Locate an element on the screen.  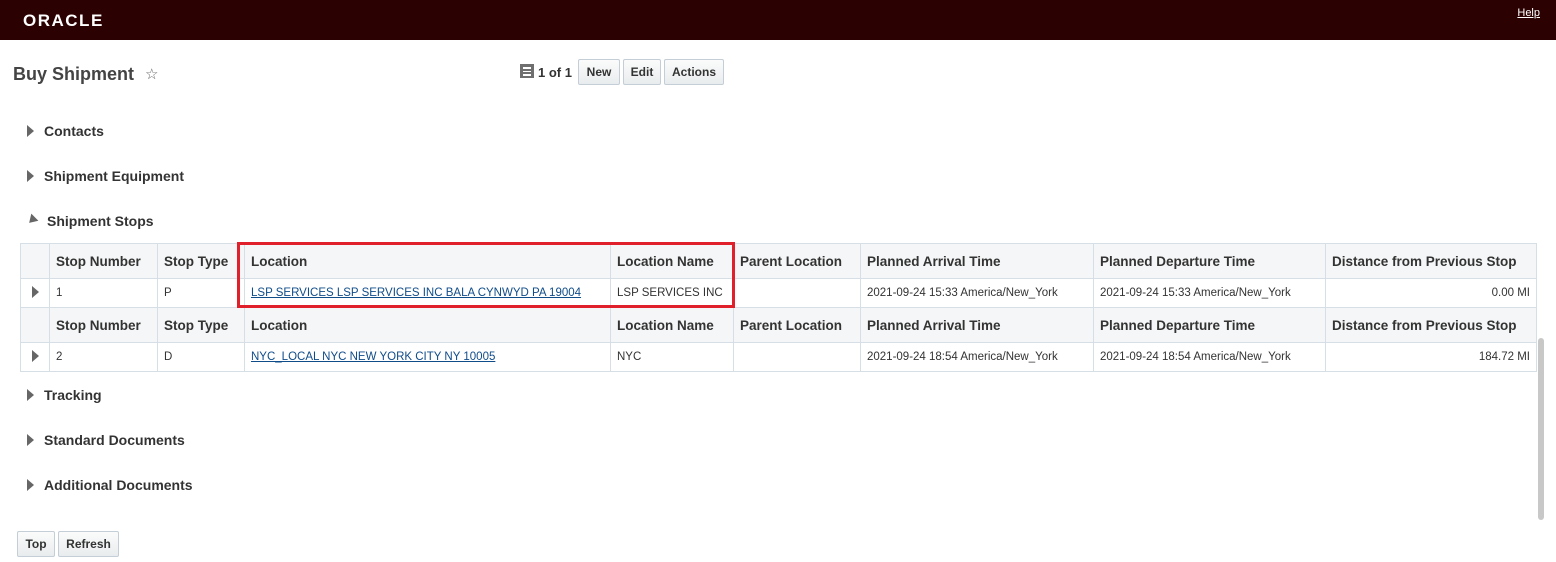
vertical-scrollbar is located at coordinates (1541, 429).